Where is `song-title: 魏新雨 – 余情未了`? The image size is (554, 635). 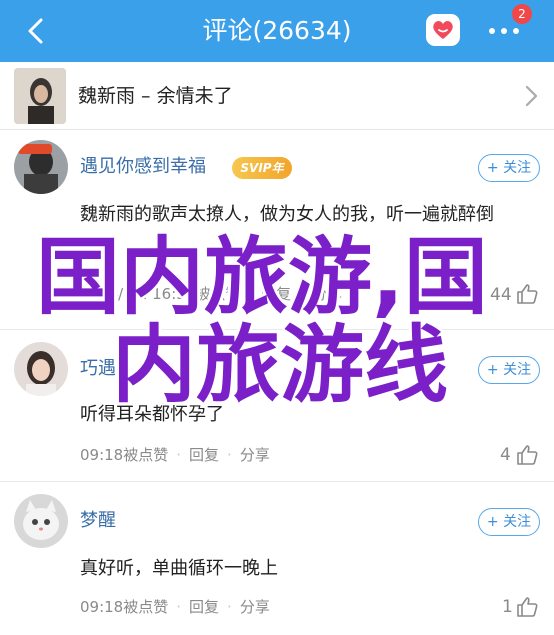 song-title: 魏新雨 – 余情未了 is located at coordinates (155, 96).